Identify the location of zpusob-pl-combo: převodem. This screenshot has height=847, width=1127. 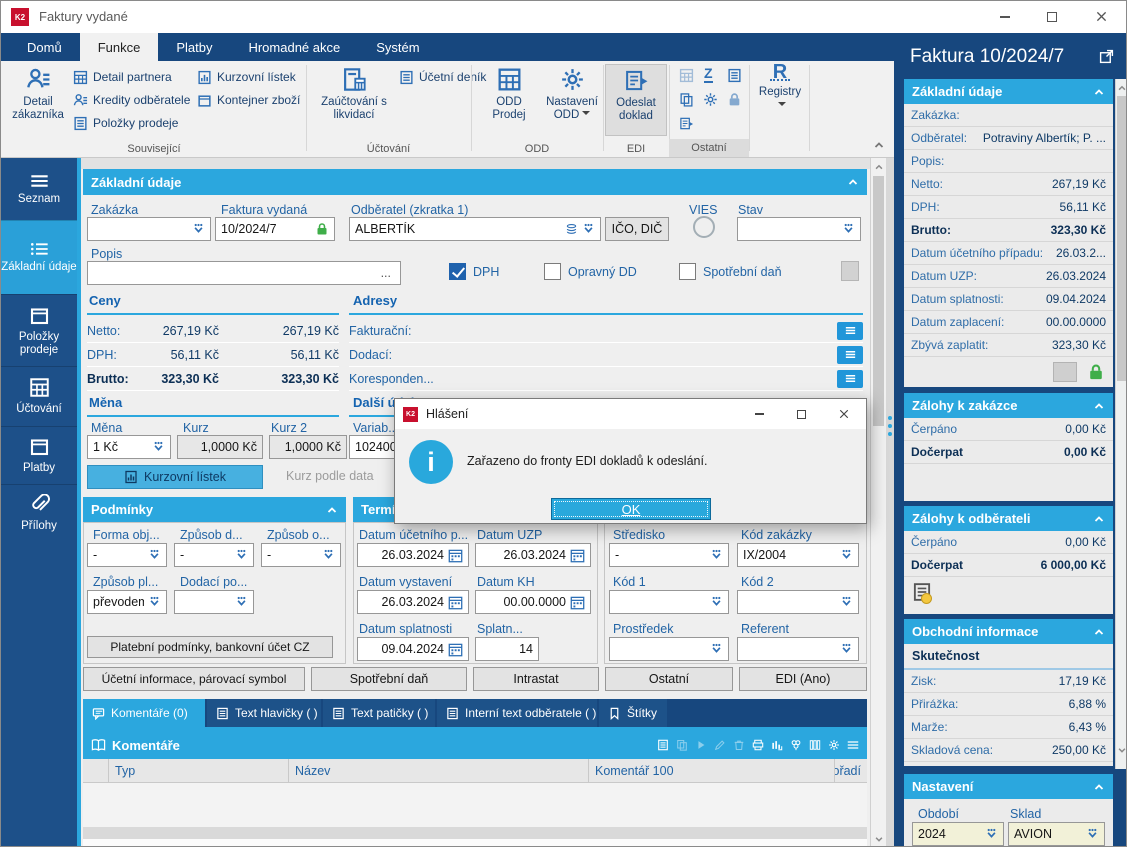
(127, 602).